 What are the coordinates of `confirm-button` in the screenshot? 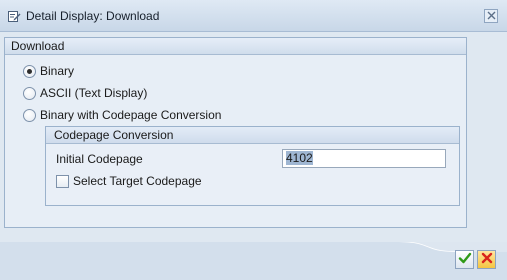 It's located at (464, 259).